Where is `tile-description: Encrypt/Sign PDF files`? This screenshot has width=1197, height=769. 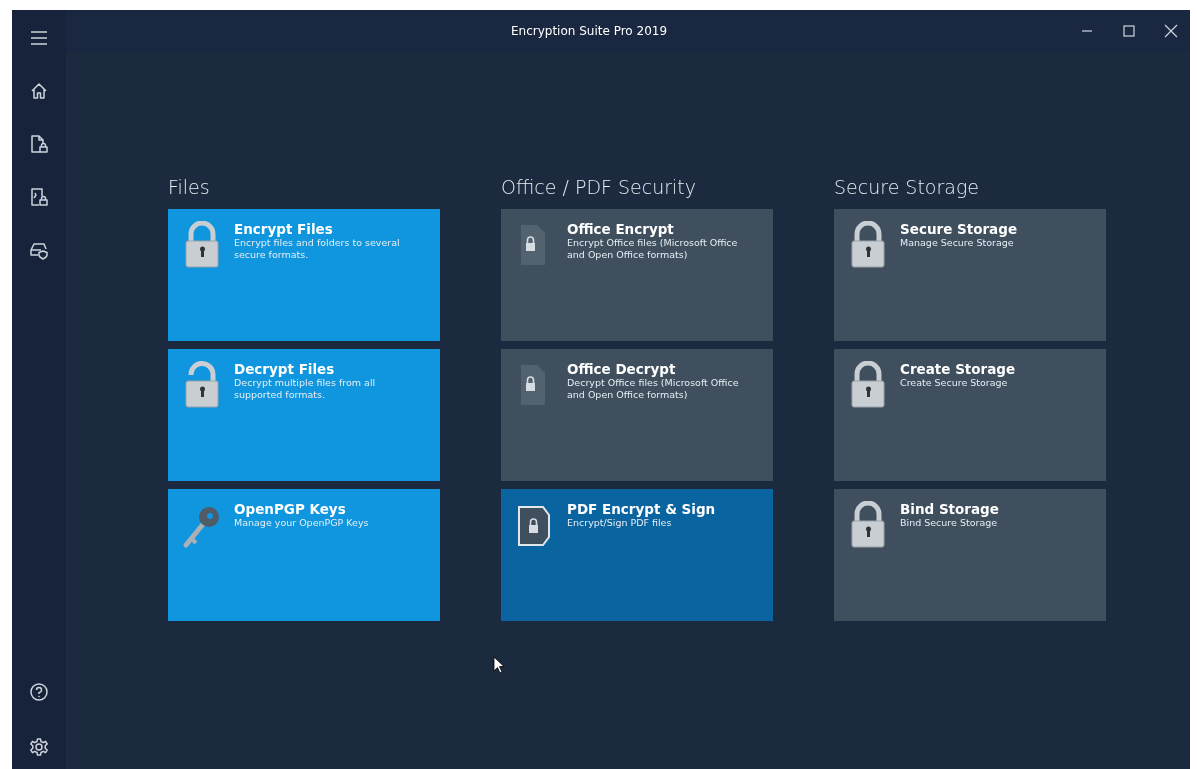 tile-description: Encrypt/Sign PDF files is located at coordinates (620, 523).